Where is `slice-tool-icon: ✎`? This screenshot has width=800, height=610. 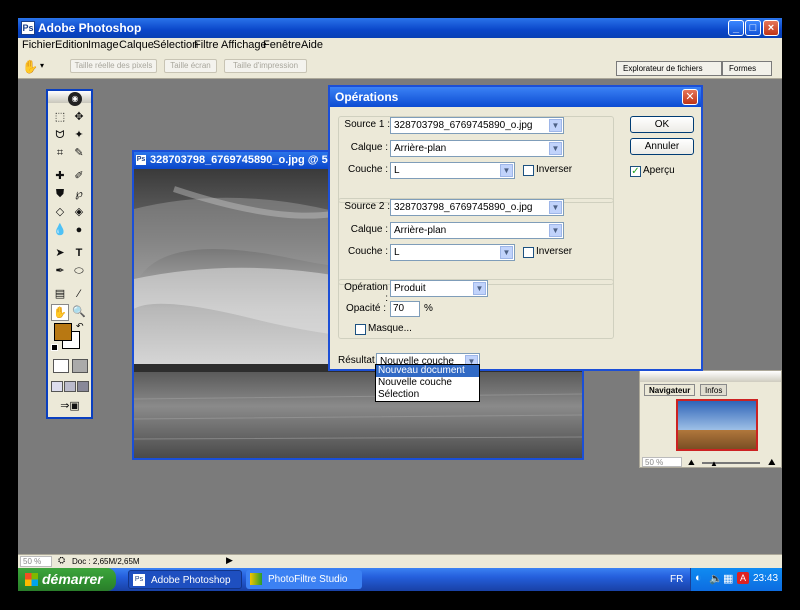 slice-tool-icon: ✎ is located at coordinates (79, 153).